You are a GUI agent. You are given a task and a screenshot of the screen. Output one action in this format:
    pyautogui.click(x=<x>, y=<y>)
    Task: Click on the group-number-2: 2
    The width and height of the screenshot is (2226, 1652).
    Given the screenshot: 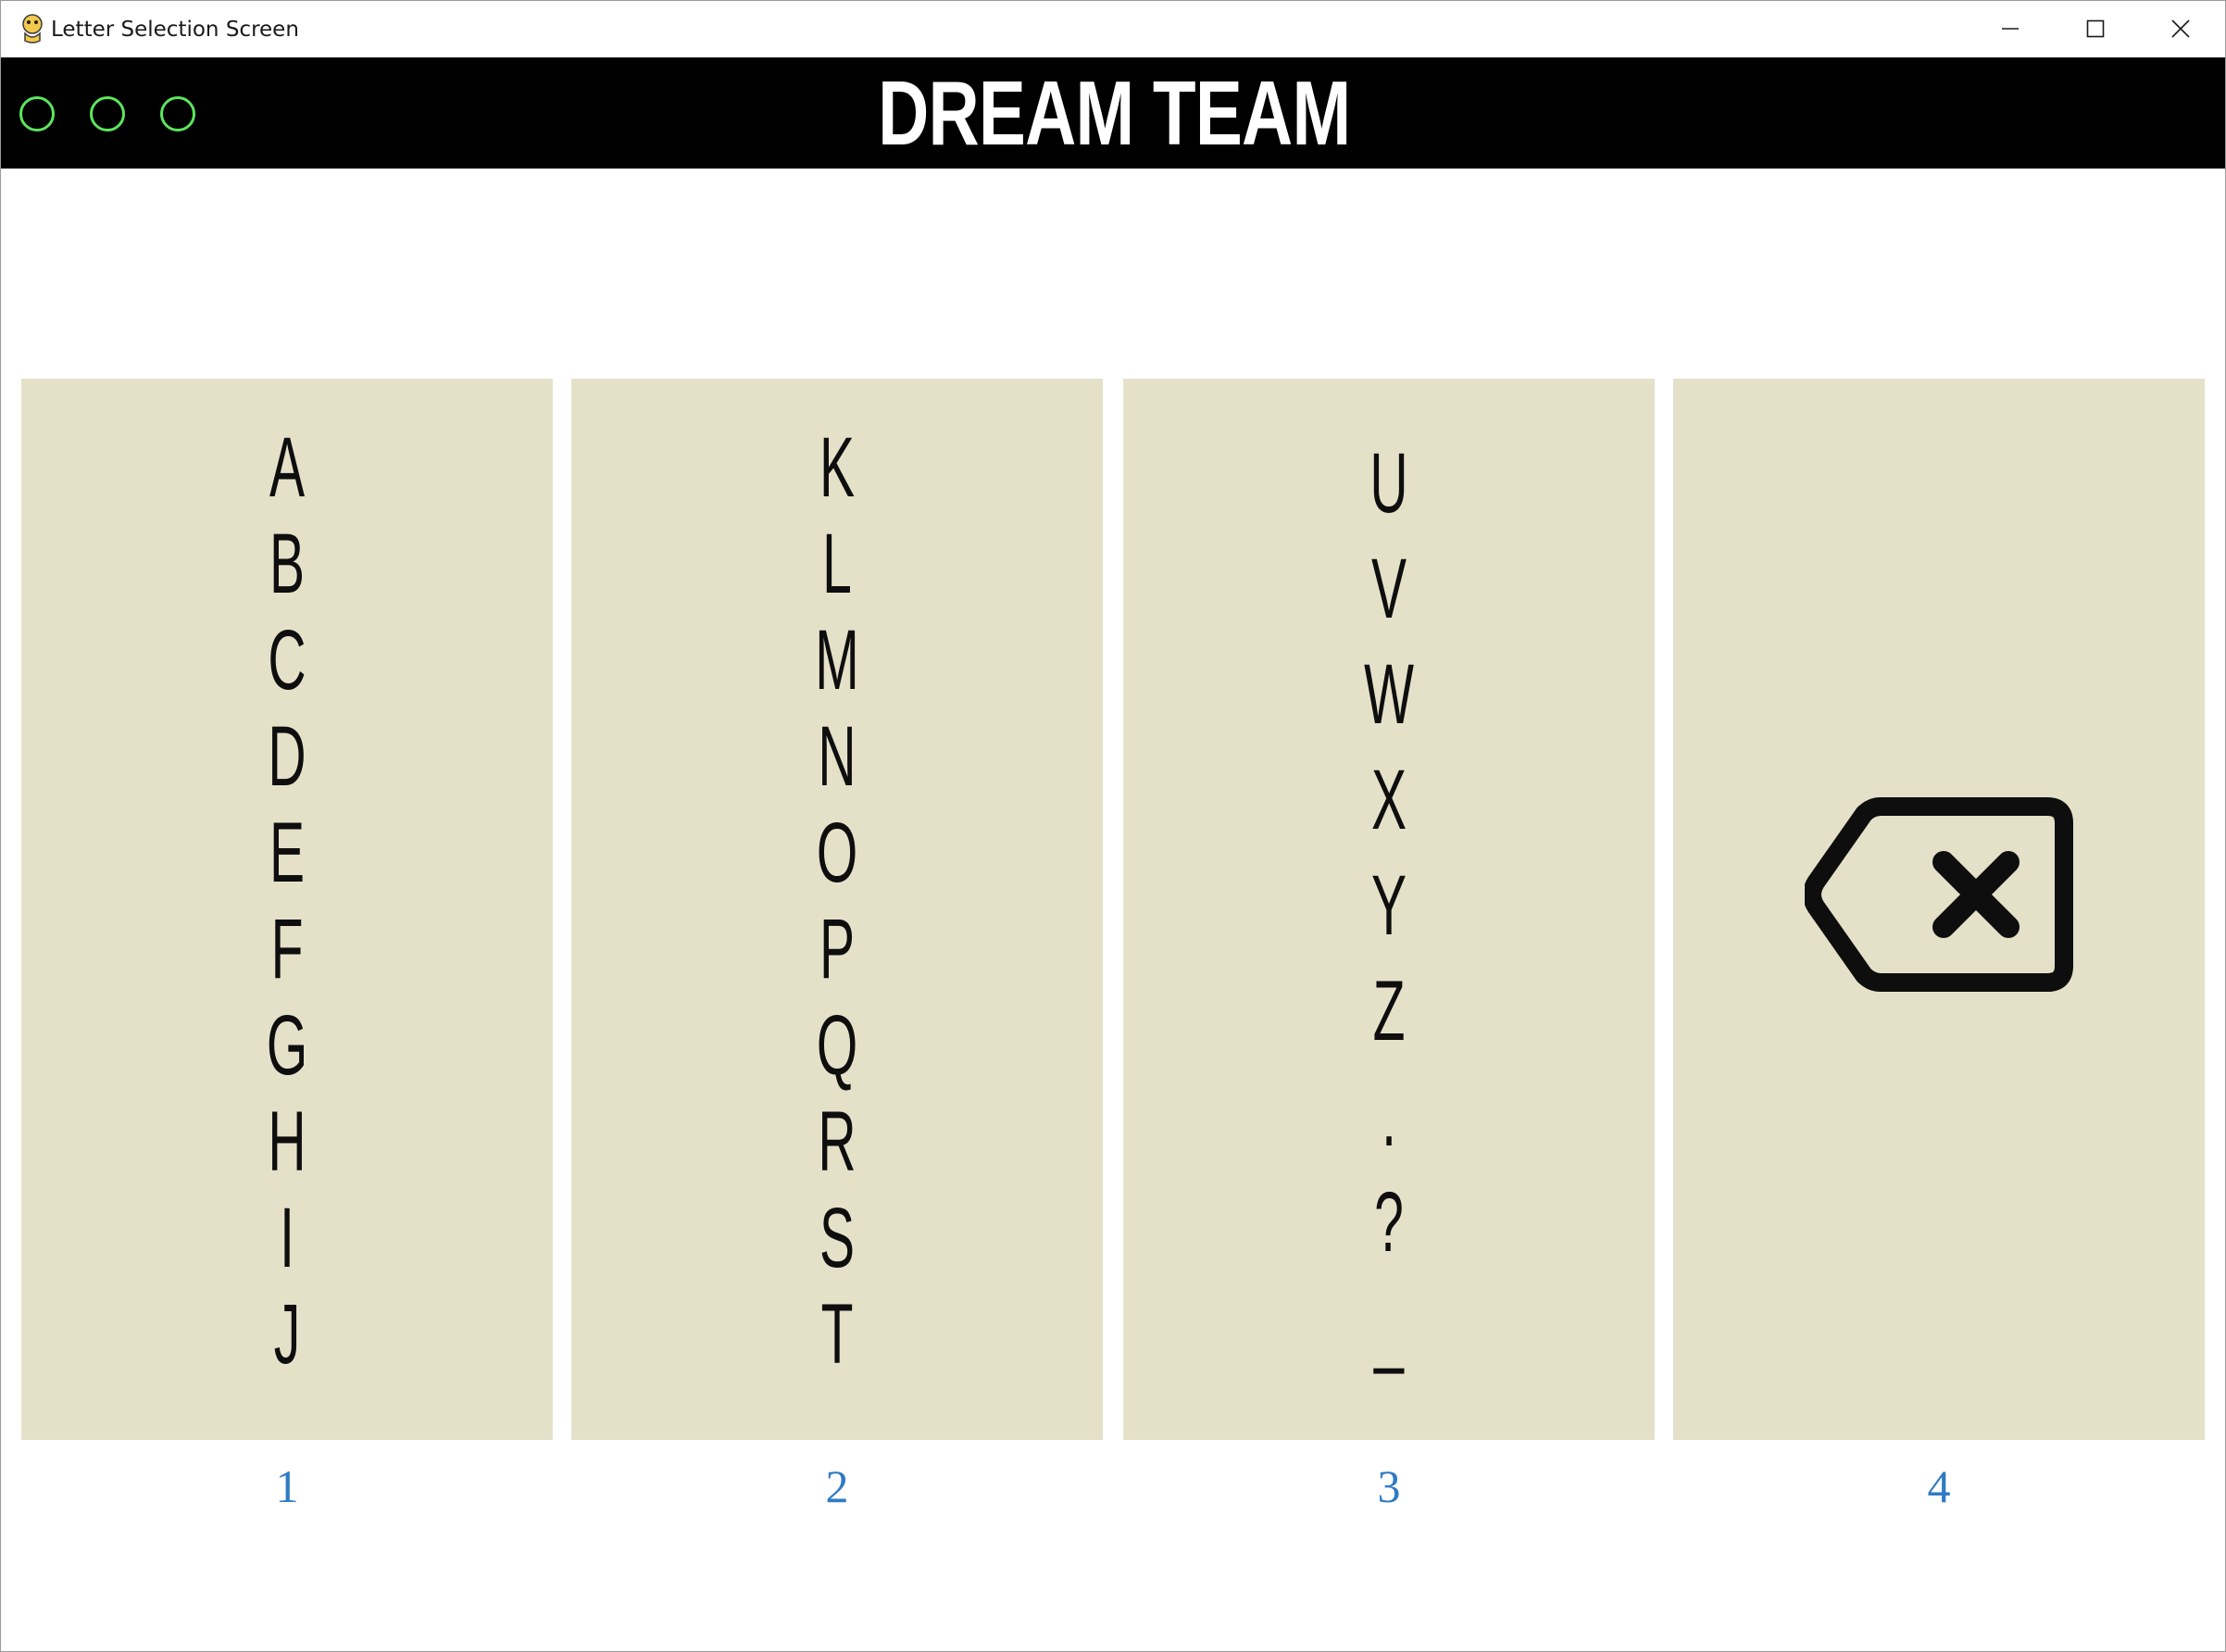 What is the action you would take?
    pyautogui.click(x=837, y=1486)
    